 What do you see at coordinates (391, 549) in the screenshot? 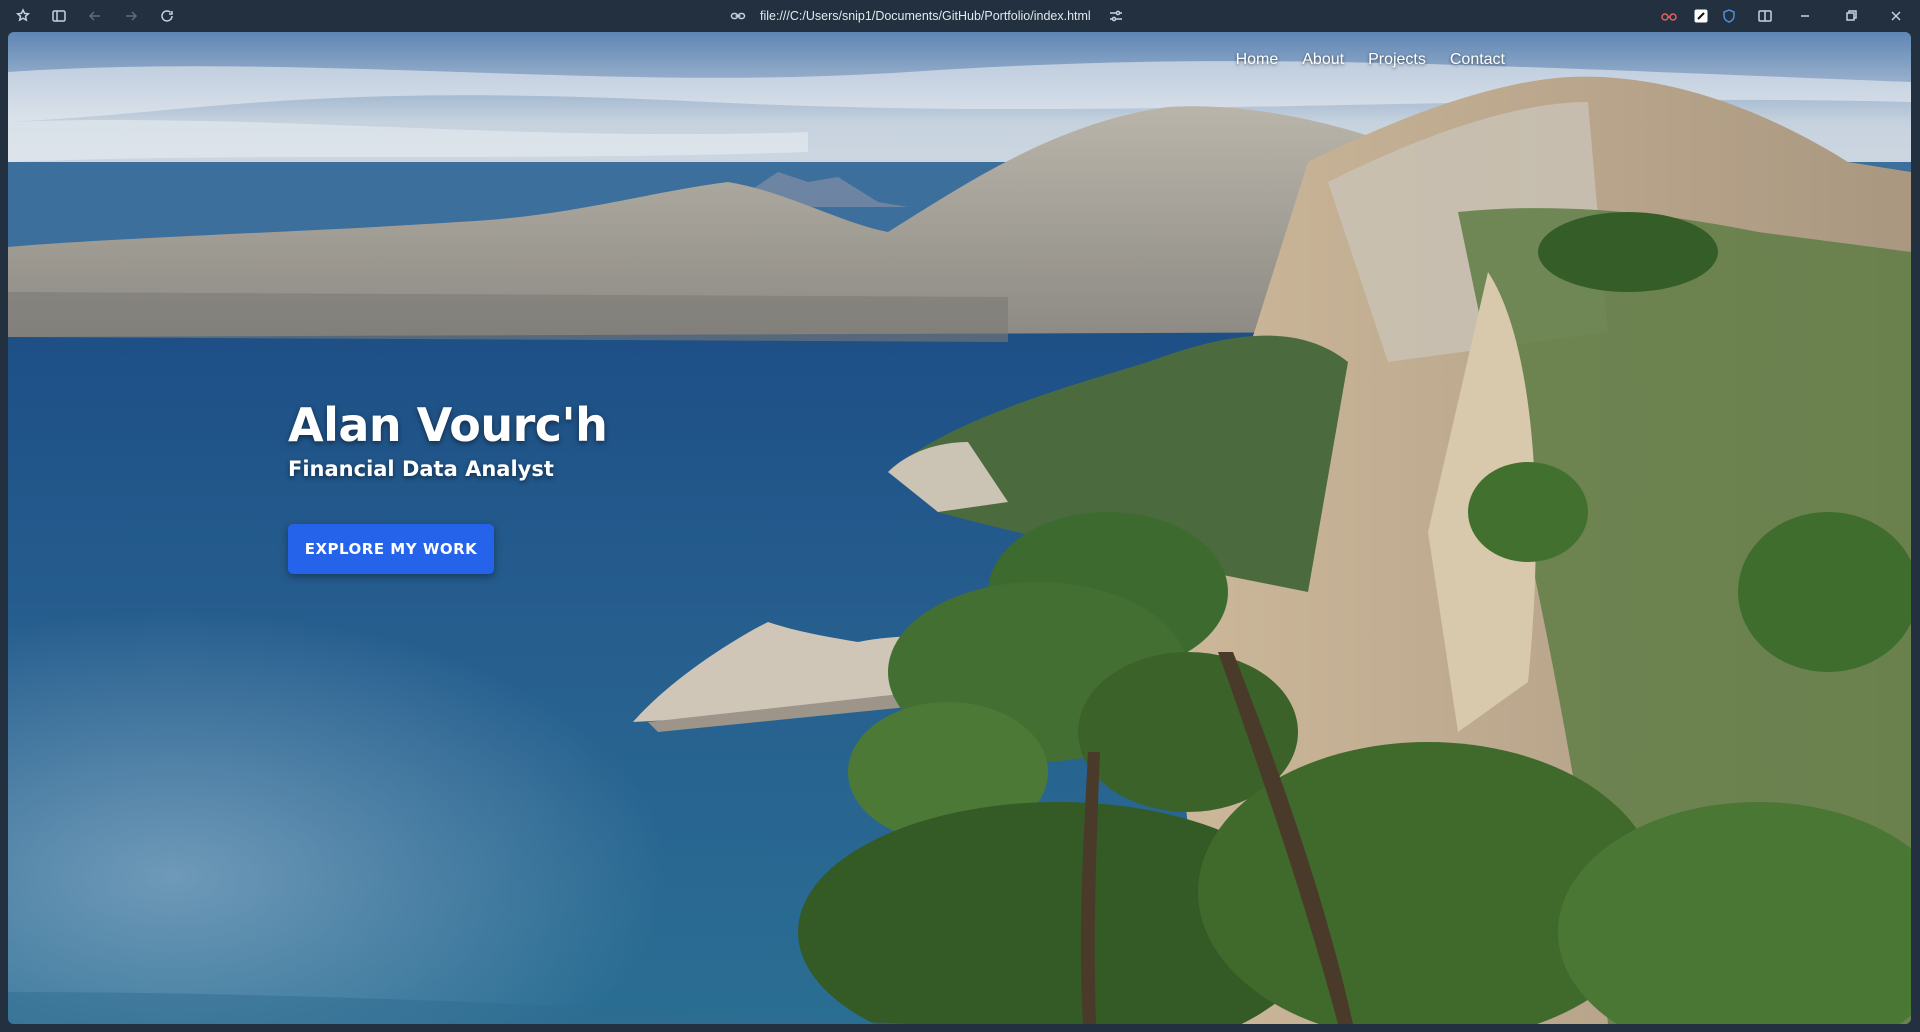
I see `explore-work-button: EXPLORE MY WORK` at bounding box center [391, 549].